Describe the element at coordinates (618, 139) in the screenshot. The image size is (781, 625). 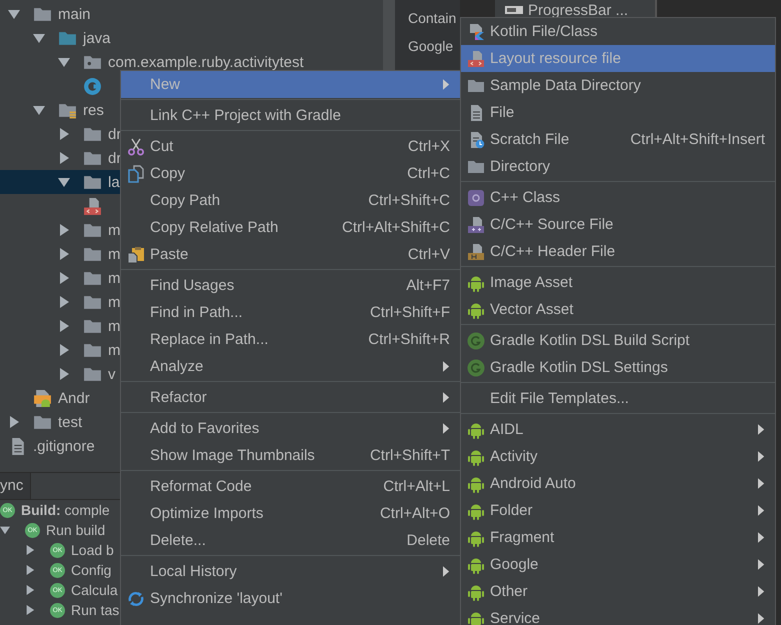
I see `menu-item: Scratch File Ctrl+Alt+Shift+Insert` at that location.